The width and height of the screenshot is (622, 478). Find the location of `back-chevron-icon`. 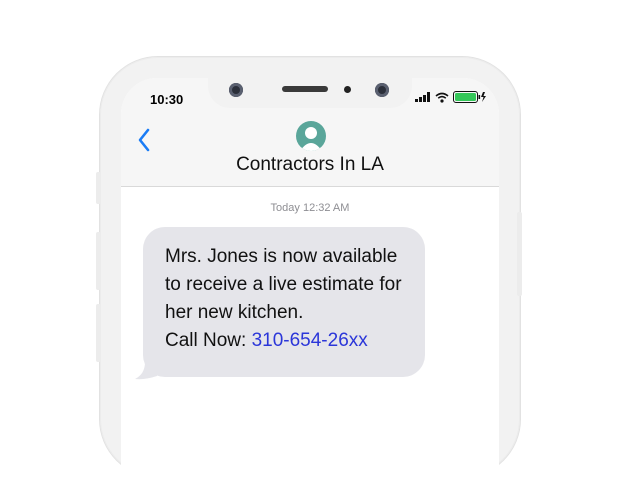

back-chevron-icon is located at coordinates (144, 142).